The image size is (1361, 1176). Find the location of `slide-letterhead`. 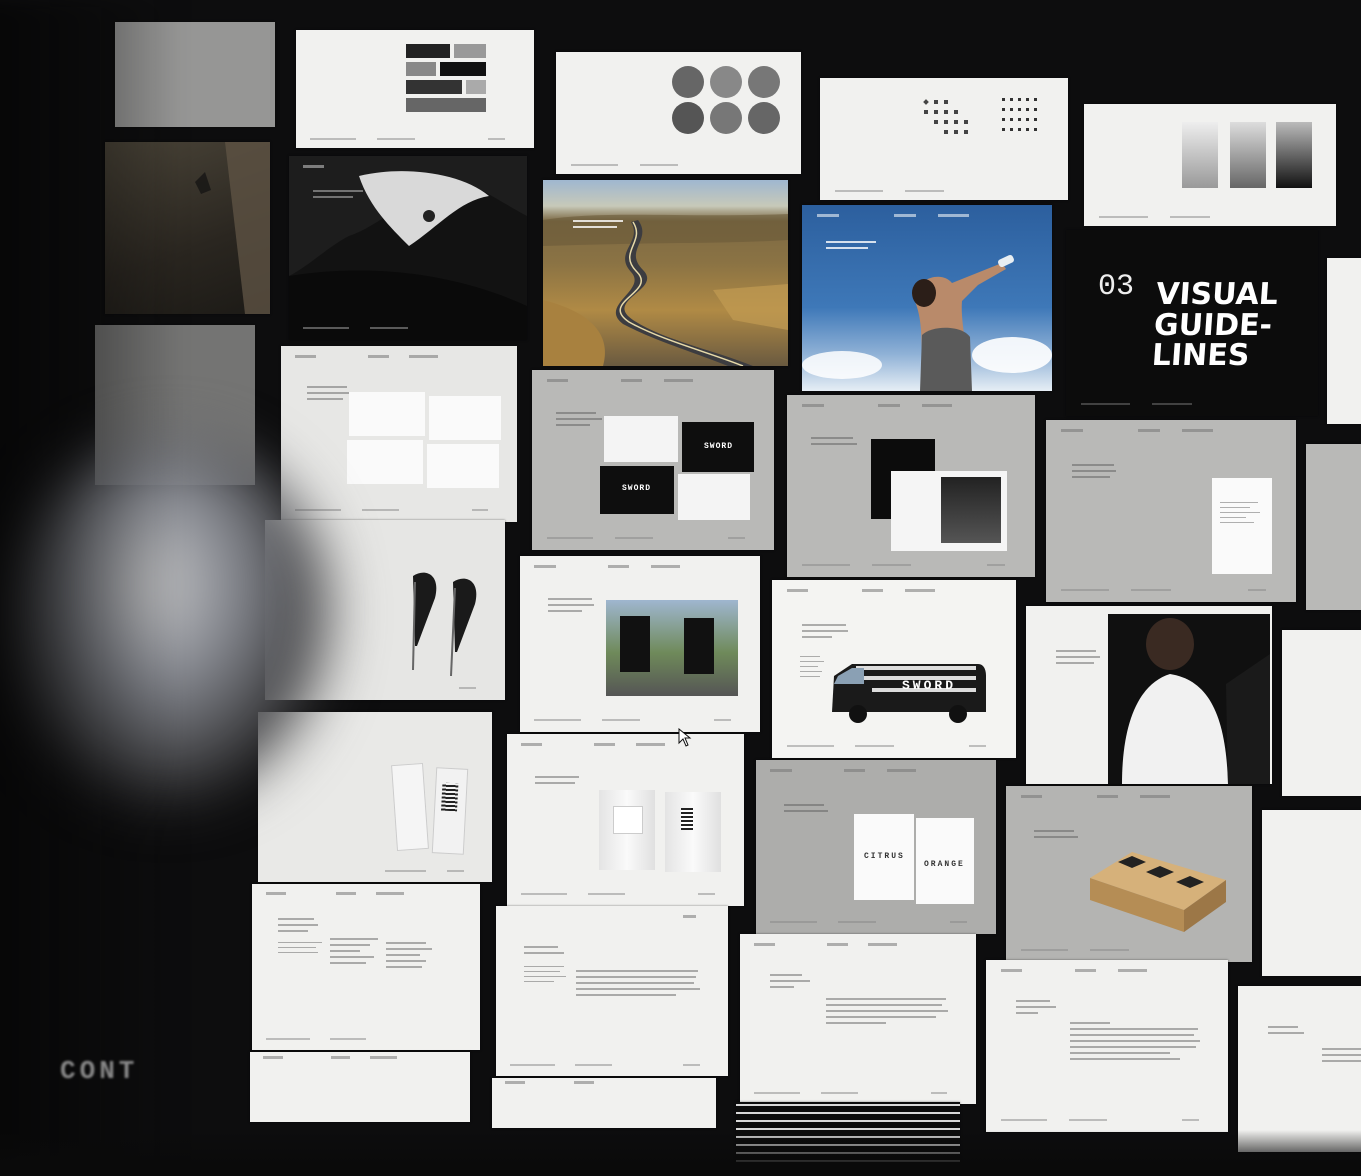

slide-letterhead is located at coordinates (1171, 511).